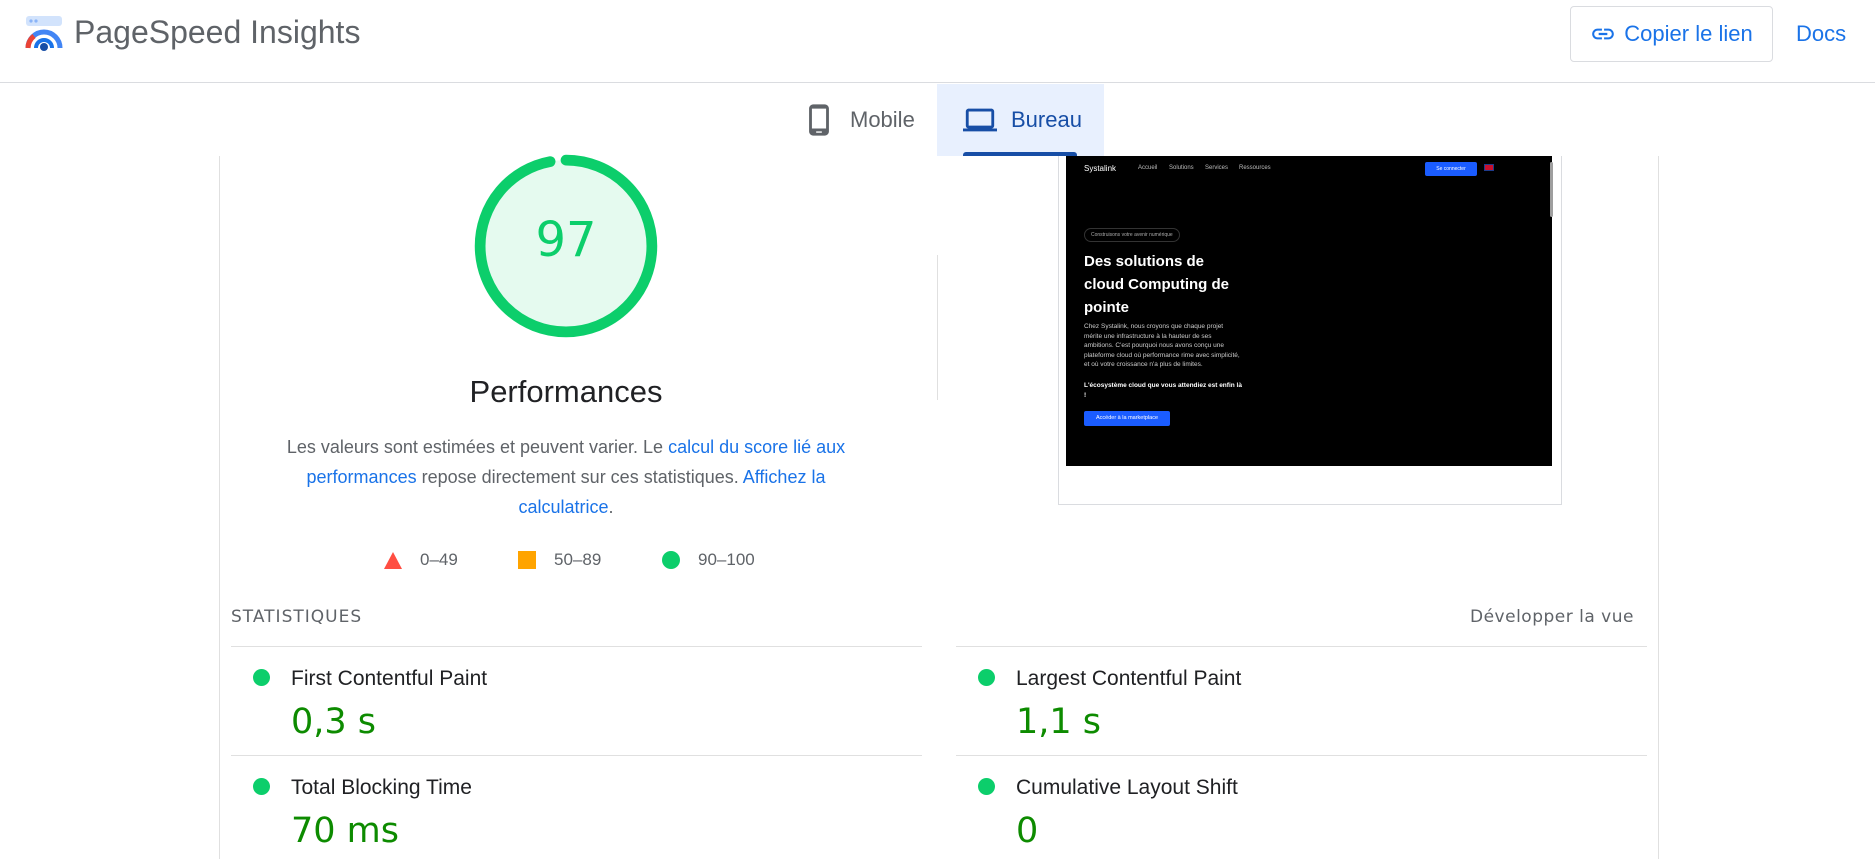 The height and width of the screenshot is (859, 1875). Describe the element at coordinates (611, 507) in the screenshot. I see `desc-text-3: .` at that location.